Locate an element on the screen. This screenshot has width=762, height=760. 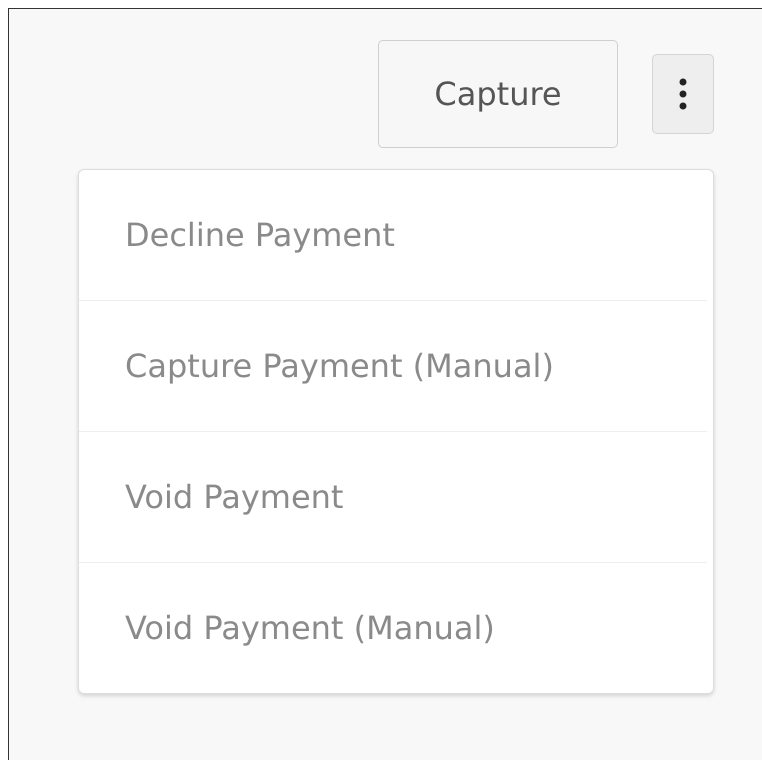
capture-button: Capture is located at coordinates (498, 94).